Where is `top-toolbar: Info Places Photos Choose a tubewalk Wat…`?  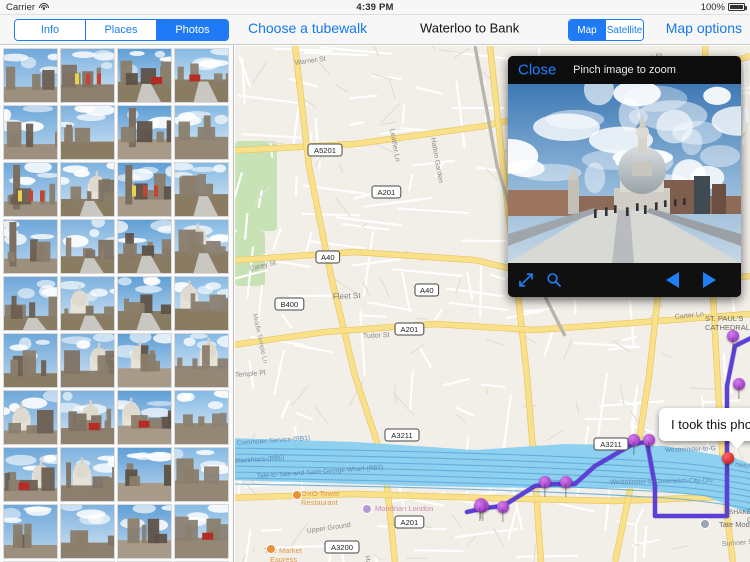 top-toolbar: Info Places Photos Choose a tubewalk Wat… is located at coordinates (375, 30).